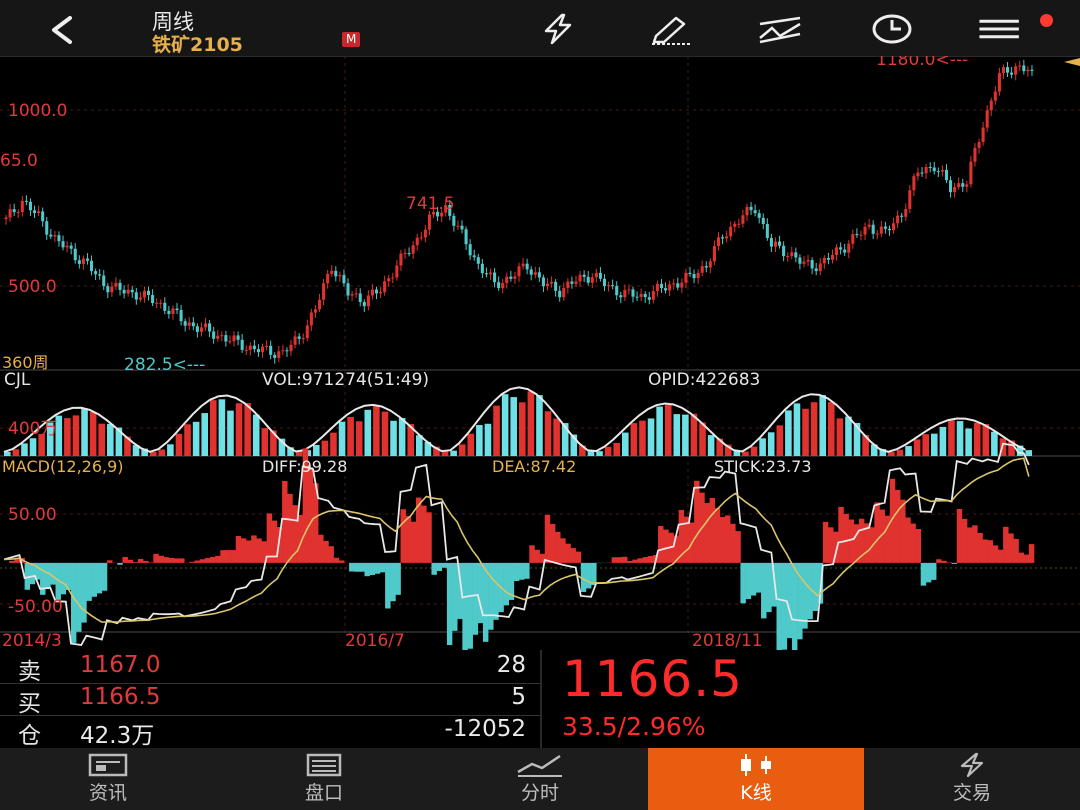  I want to click on bottom-nav: 资讯 盘口 分时 K线 交易, so click(540, 779).